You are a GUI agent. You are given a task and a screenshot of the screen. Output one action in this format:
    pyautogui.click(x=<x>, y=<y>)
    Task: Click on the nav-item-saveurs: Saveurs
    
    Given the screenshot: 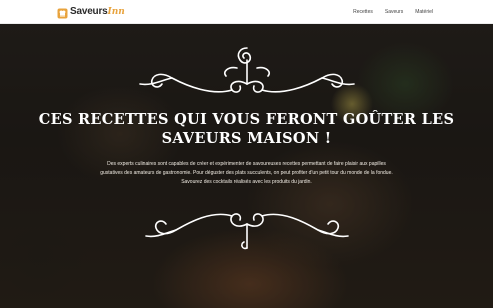 What is the action you would take?
    pyautogui.click(x=394, y=12)
    